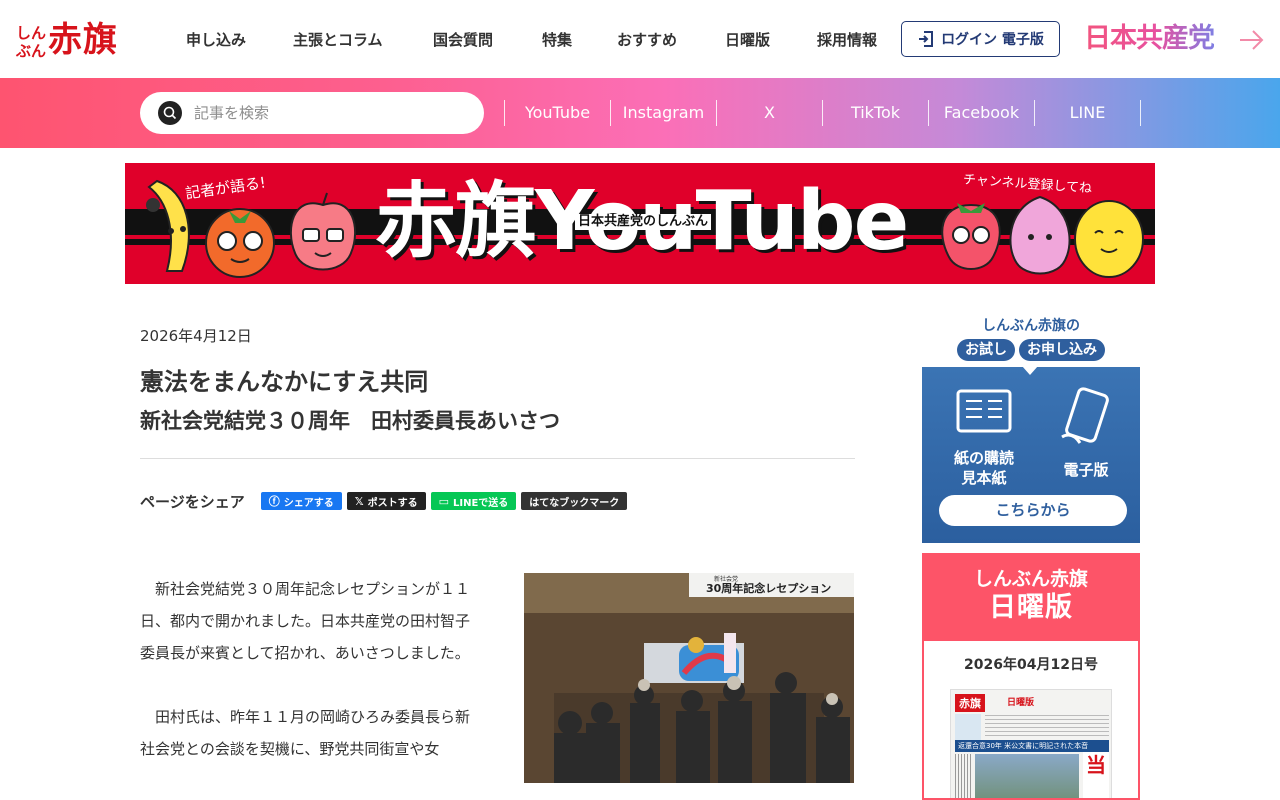 The height and width of the screenshot is (800, 1280). Describe the element at coordinates (643, 222) in the screenshot. I see `banner-subtitle: 日本共産党のしんぶん` at that location.